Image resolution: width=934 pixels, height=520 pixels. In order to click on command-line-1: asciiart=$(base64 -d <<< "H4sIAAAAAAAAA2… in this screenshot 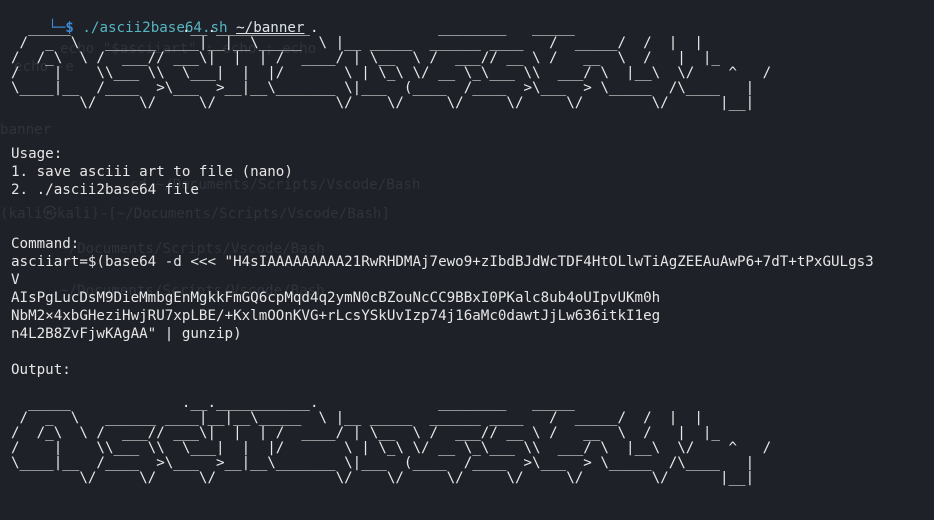, I will do `click(442, 262)`.